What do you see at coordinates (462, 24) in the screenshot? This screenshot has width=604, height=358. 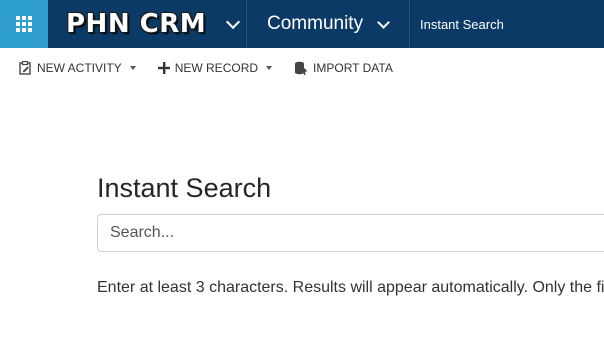 I see `breadcrumb-current: Instant Search` at bounding box center [462, 24].